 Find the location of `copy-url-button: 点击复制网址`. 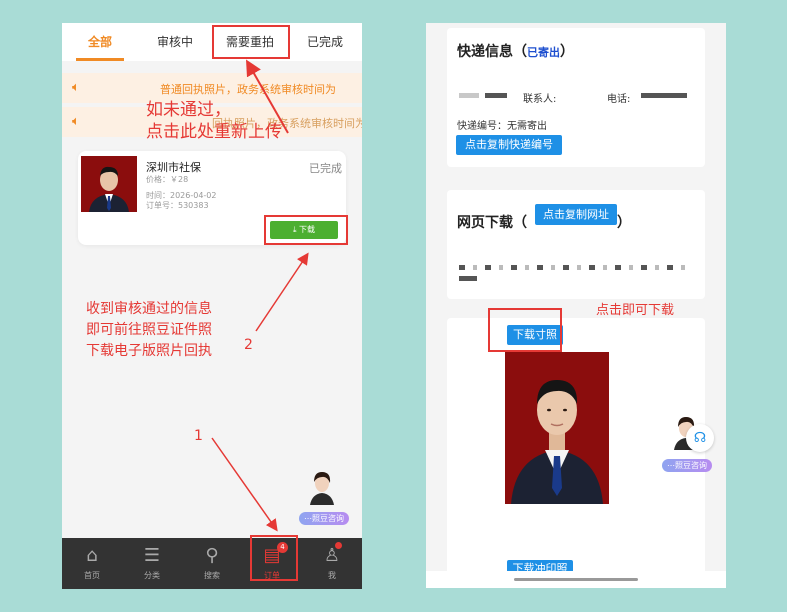

copy-url-button: 点击复制网址 is located at coordinates (576, 214).